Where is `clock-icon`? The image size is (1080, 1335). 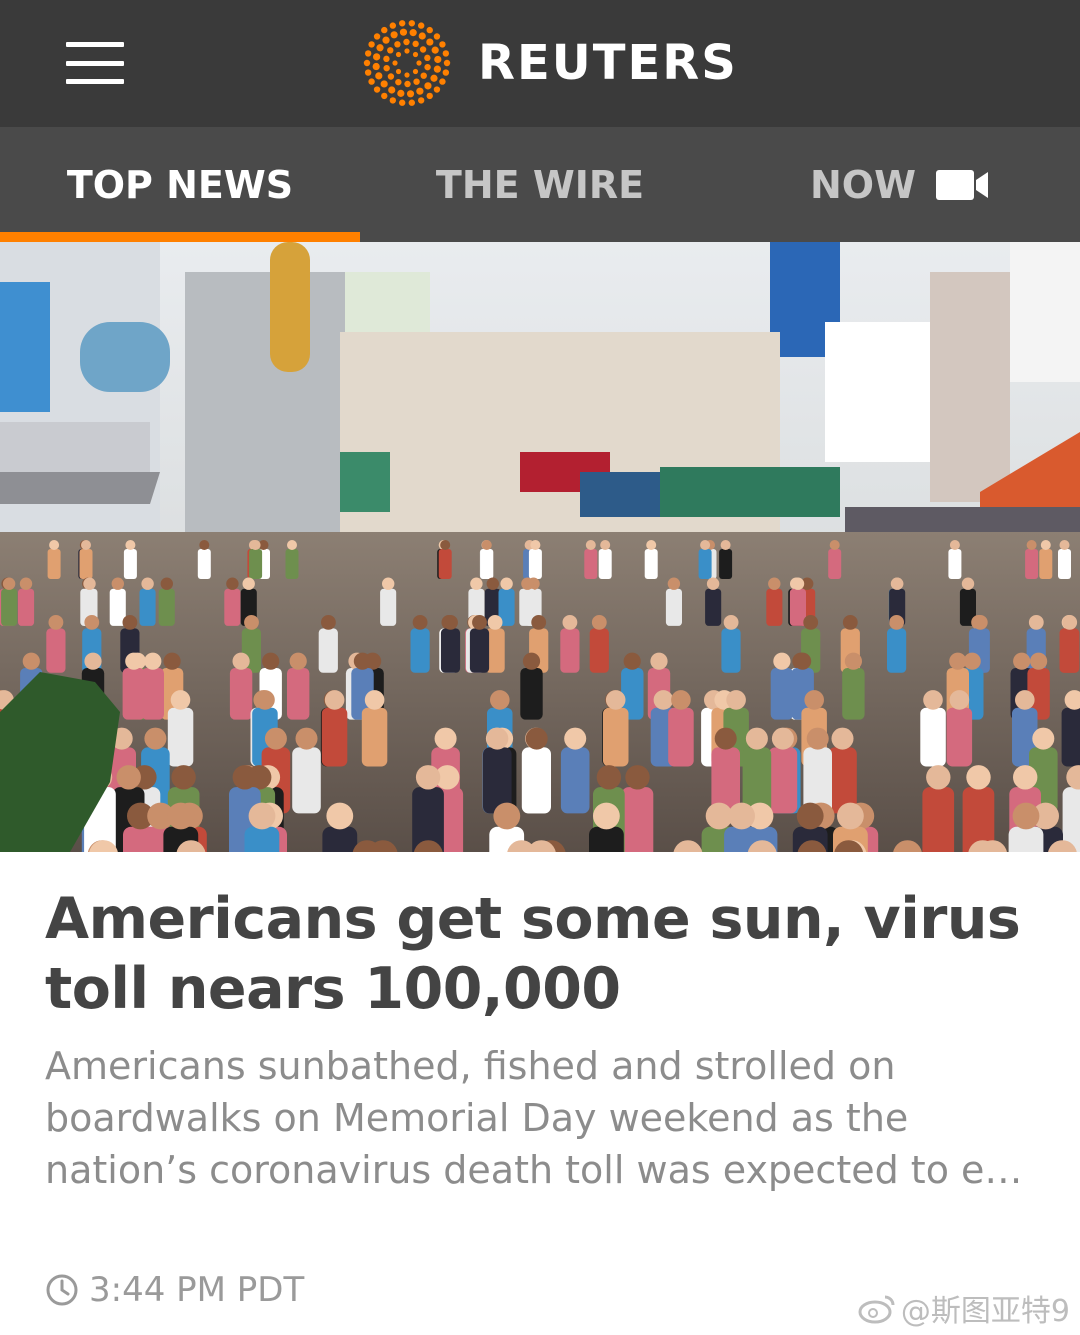 clock-icon is located at coordinates (62, 1290).